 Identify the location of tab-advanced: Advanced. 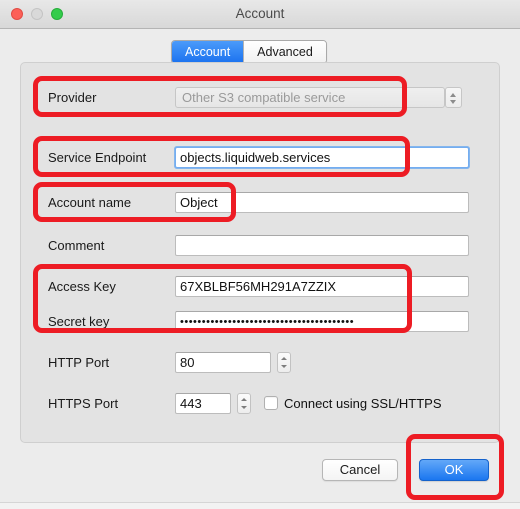
(284, 52).